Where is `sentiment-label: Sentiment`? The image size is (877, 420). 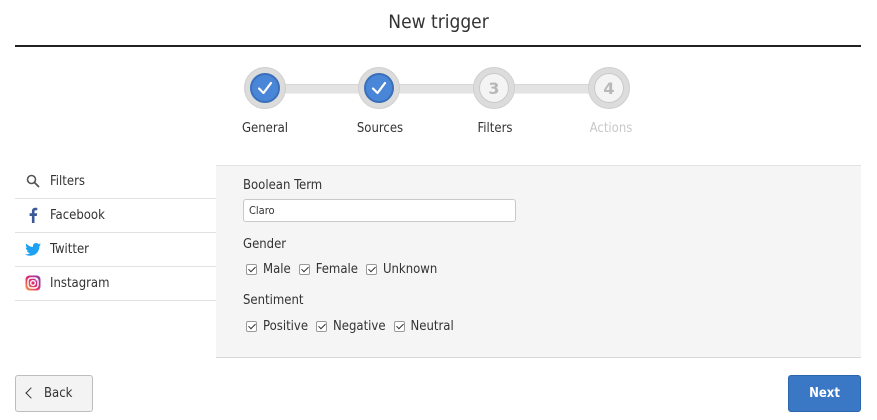
sentiment-label: Sentiment is located at coordinates (273, 300).